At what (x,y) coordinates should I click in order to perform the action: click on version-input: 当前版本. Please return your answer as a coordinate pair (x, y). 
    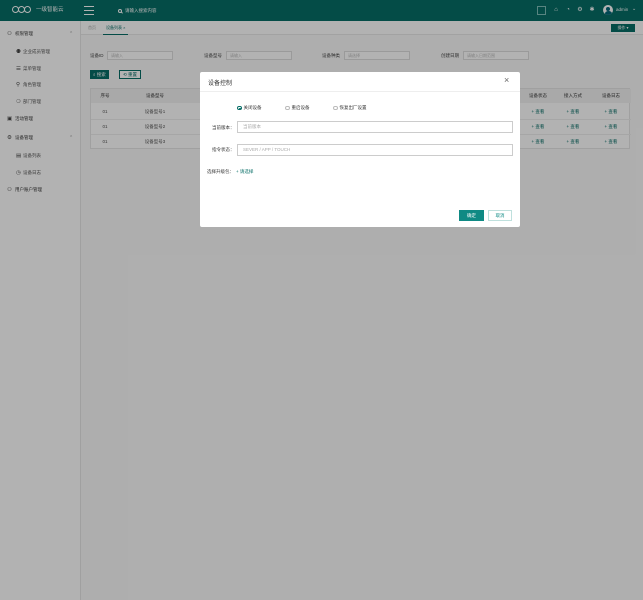
    Looking at the image, I should click on (375, 127).